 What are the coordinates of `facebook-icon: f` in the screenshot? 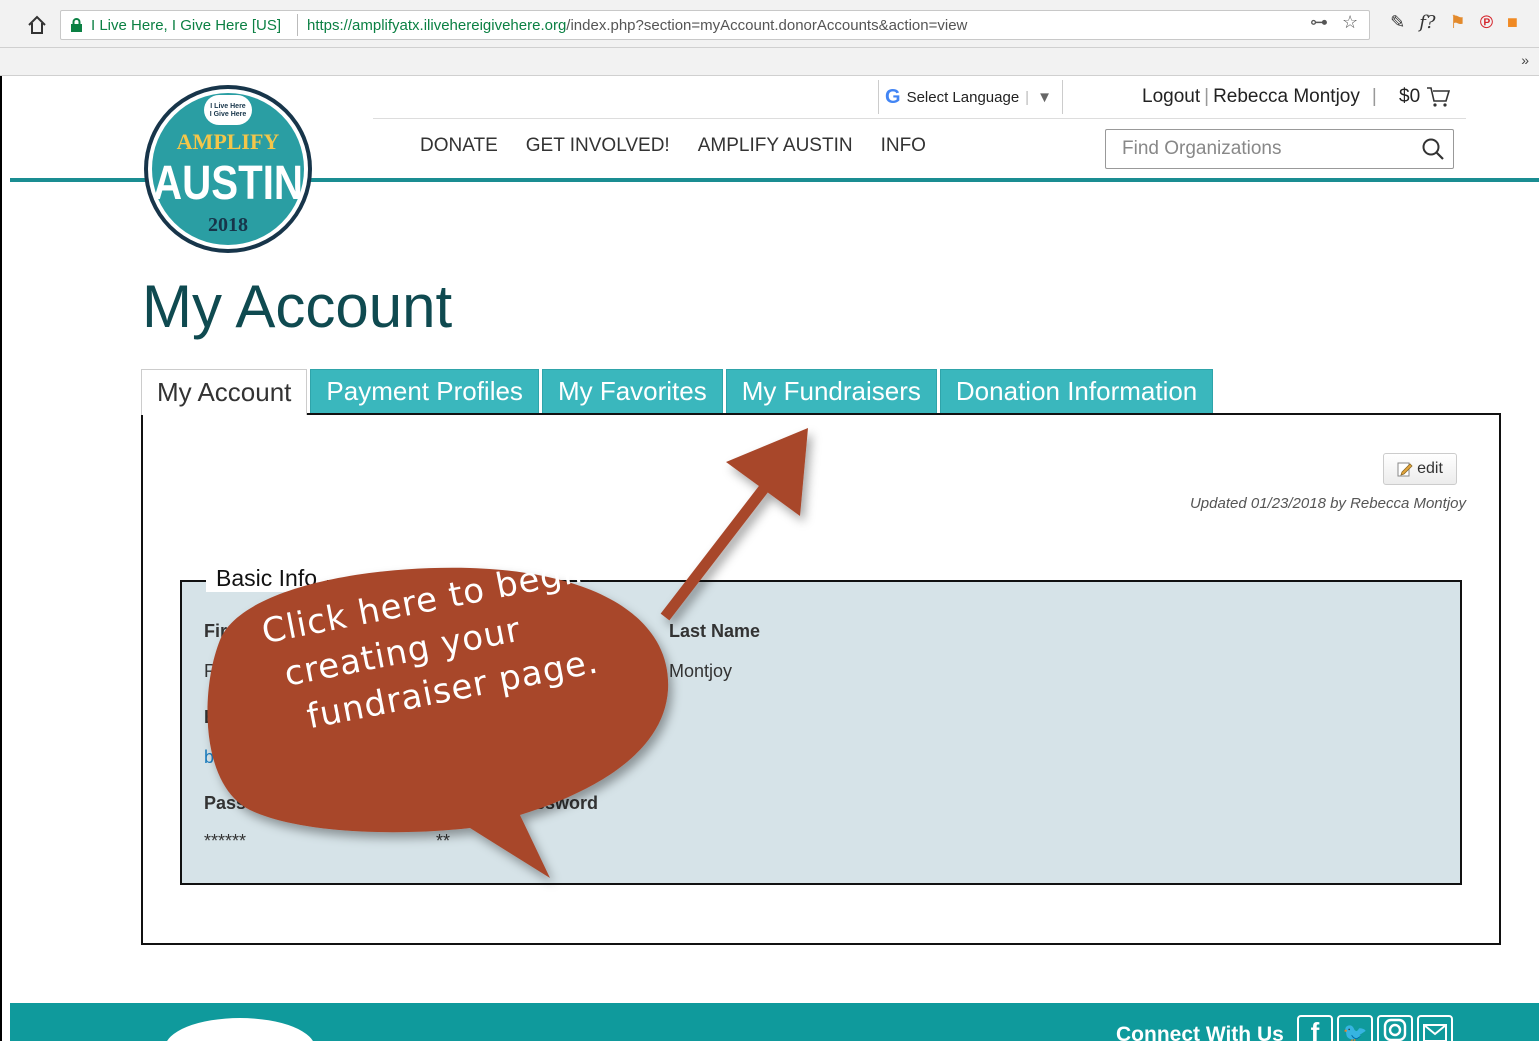 It's located at (1315, 1028).